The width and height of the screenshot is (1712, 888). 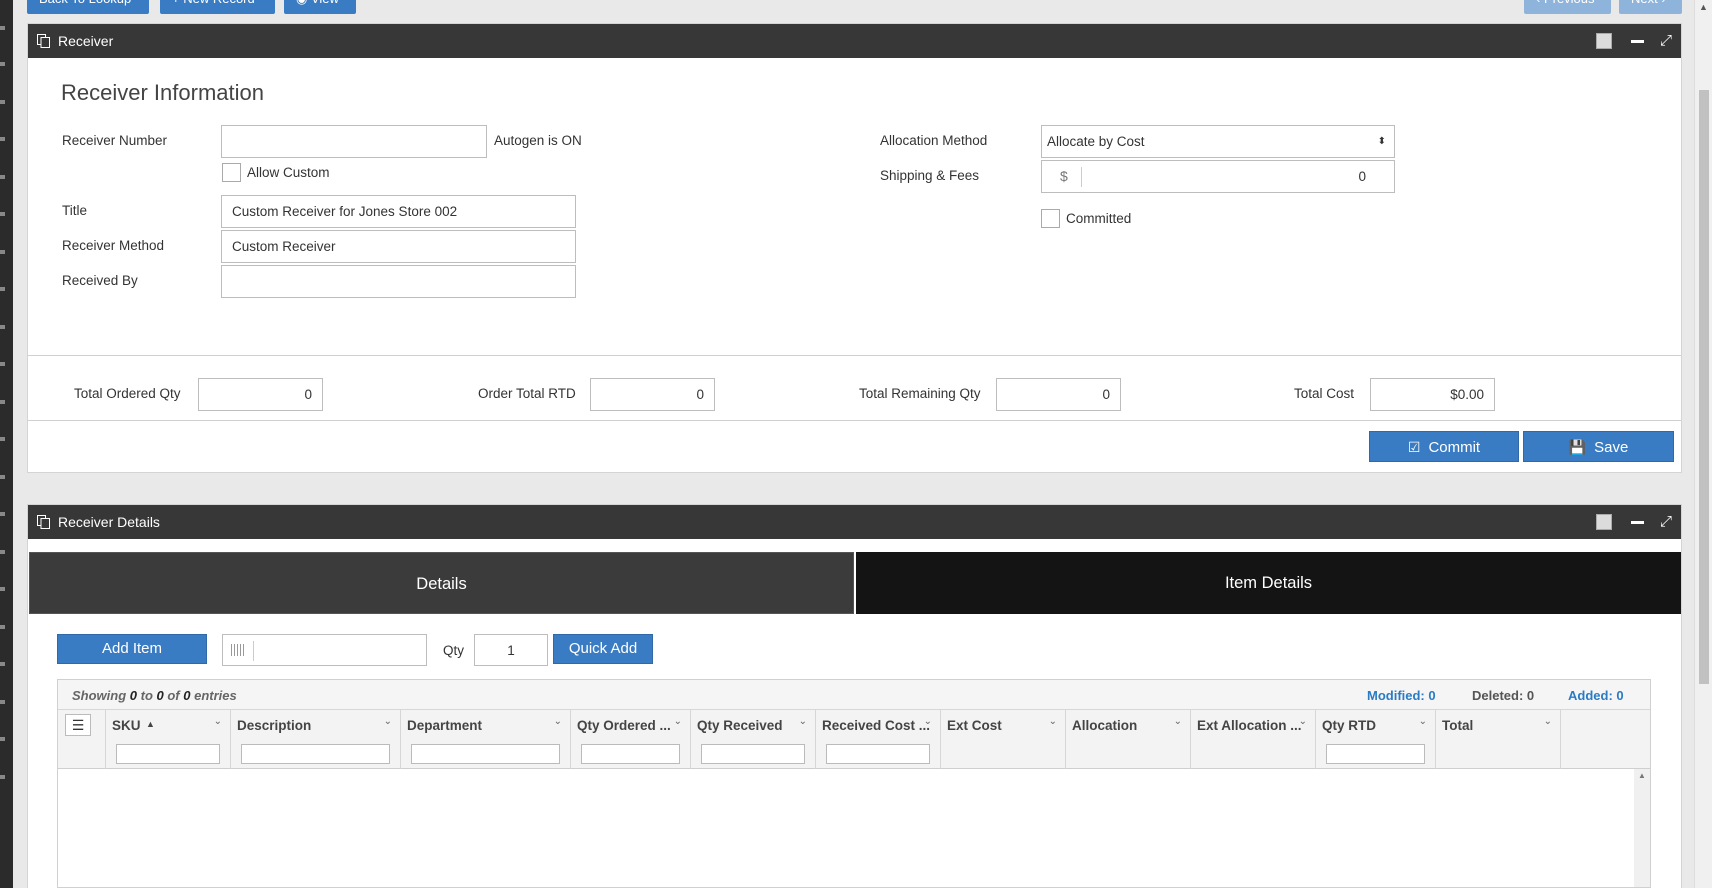 I want to click on barcode-icon, so click(x=238, y=650).